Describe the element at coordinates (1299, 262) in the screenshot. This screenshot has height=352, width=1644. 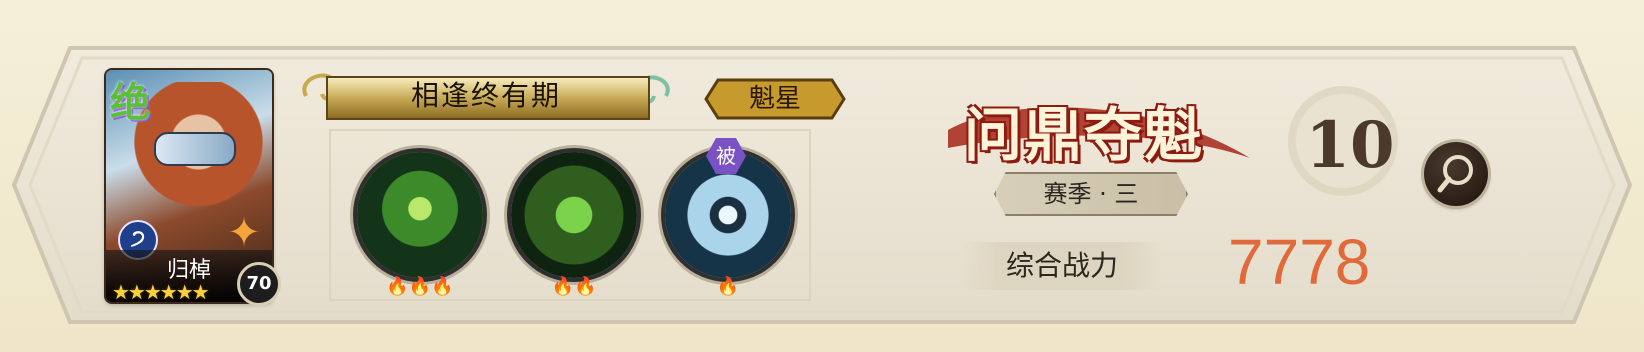
I see `power-value: 7778` at that location.